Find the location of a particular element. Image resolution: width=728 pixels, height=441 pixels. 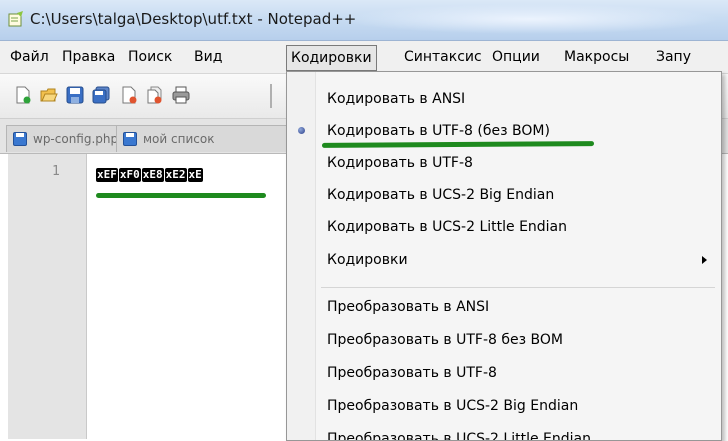

menu-item-convert-utf8-no-bom: Преобразовать в UTF-8 без BOM is located at coordinates (504, 340).